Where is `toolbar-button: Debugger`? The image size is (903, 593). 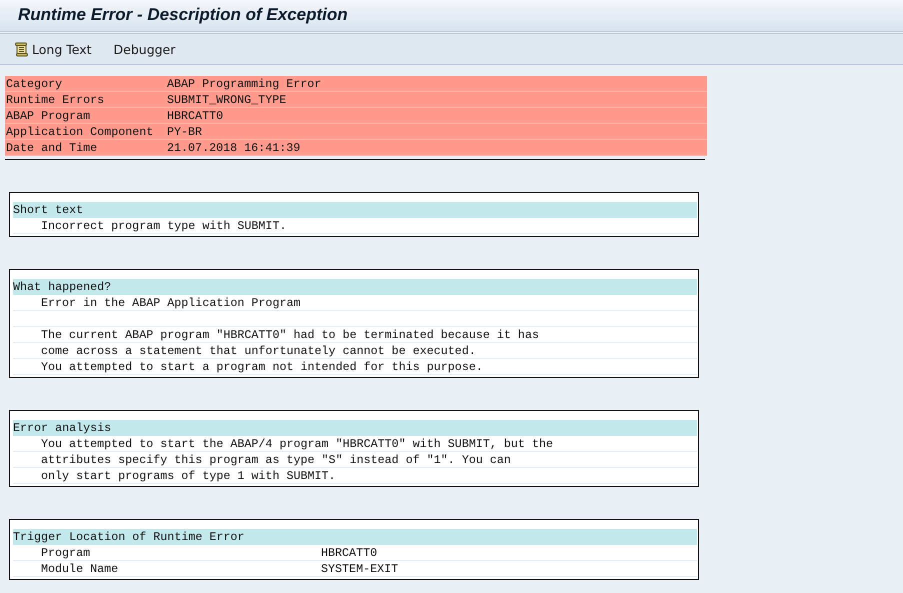
toolbar-button: Debugger is located at coordinates (145, 49).